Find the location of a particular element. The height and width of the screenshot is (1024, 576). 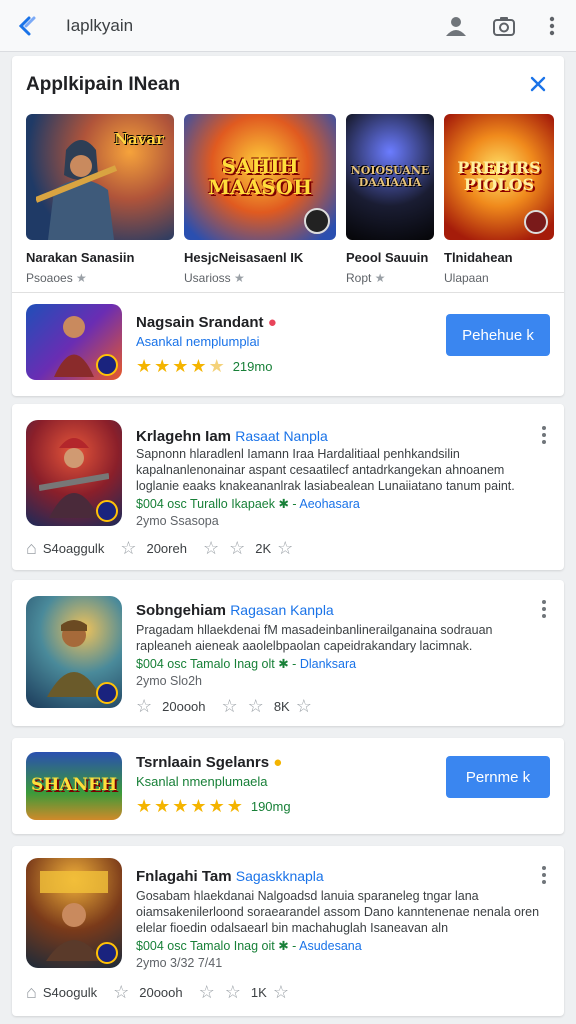

app-subtitle: Asankal nemplumplai is located at coordinates (198, 341).